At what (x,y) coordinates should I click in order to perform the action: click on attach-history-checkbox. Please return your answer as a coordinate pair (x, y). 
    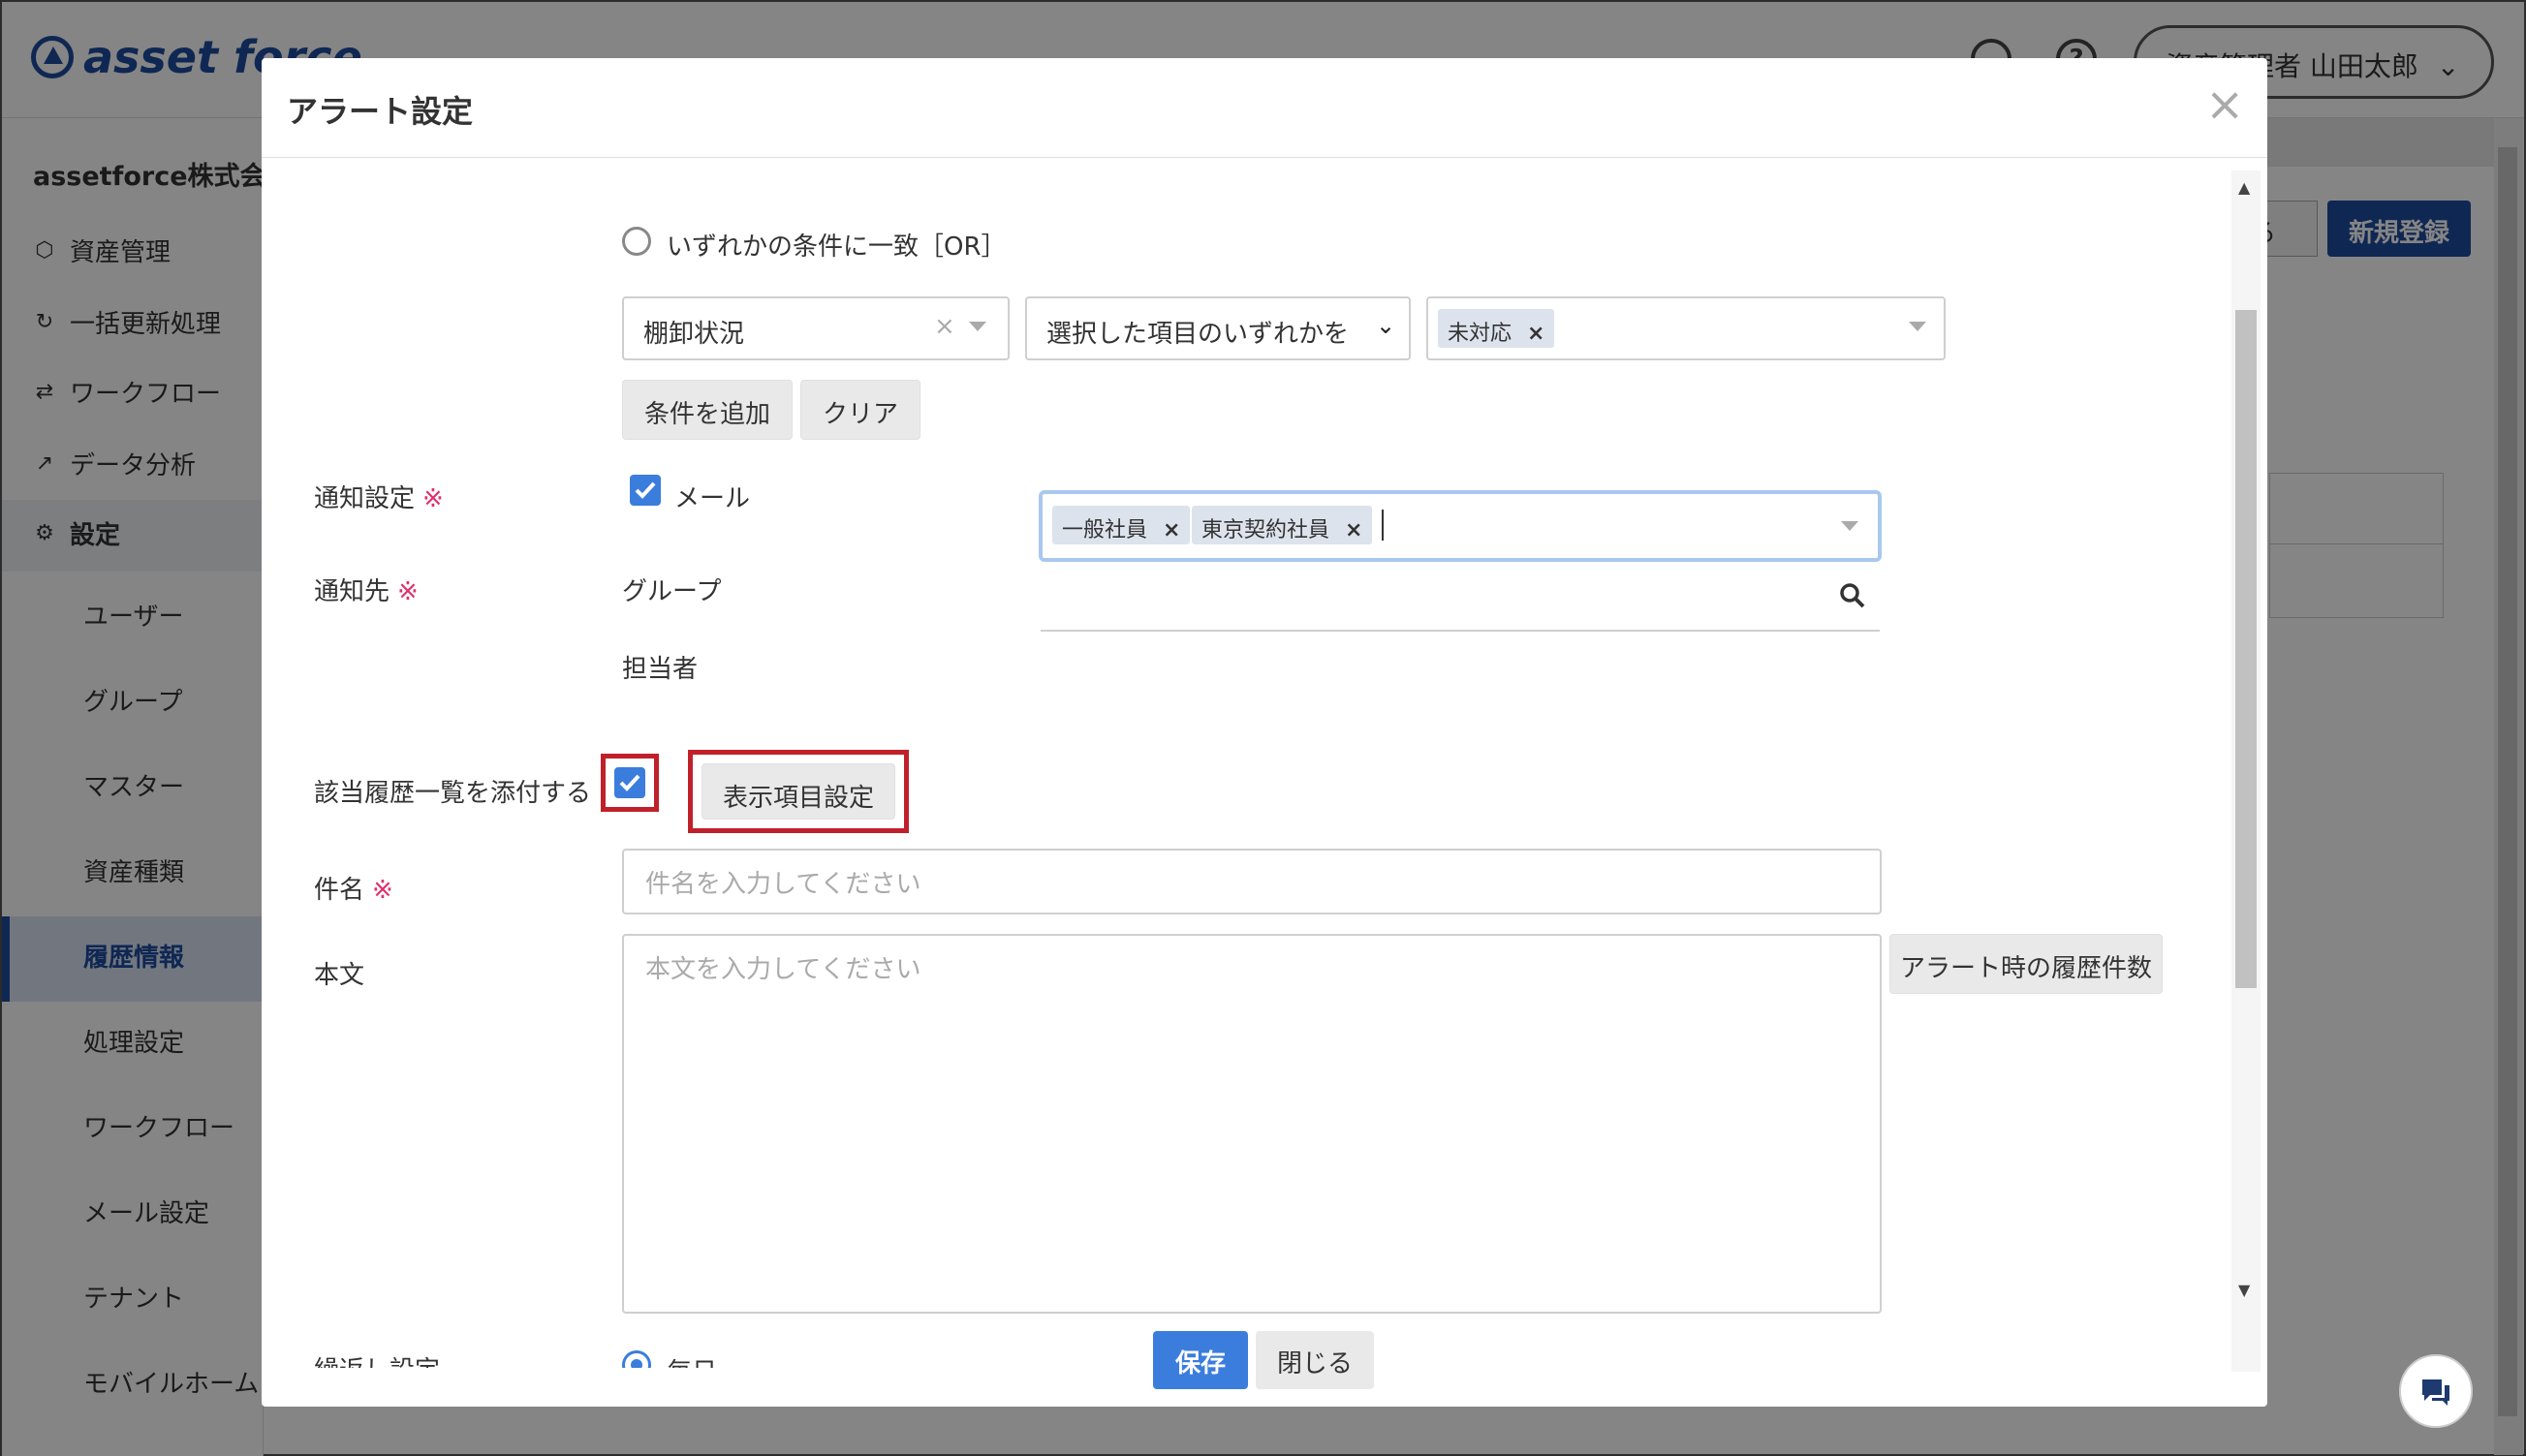
    Looking at the image, I should click on (629, 782).